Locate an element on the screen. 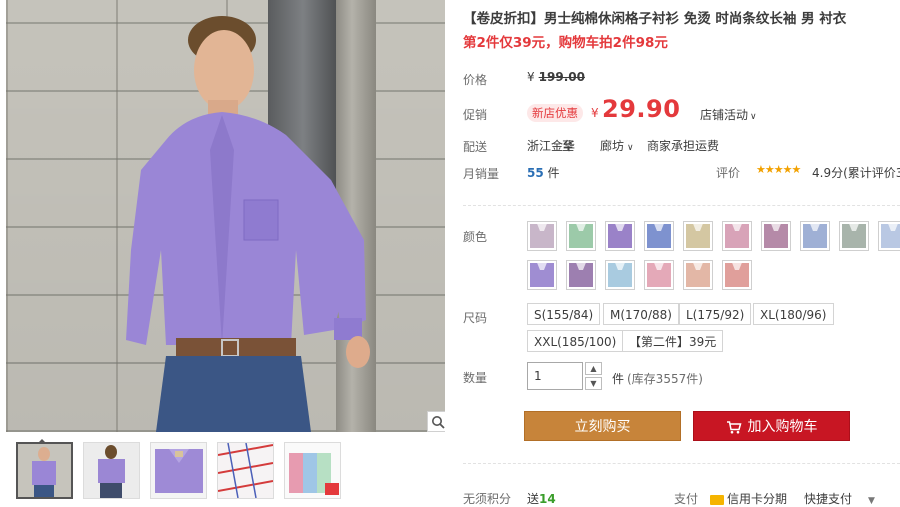  monthly-sales: 55 件 is located at coordinates (543, 172).